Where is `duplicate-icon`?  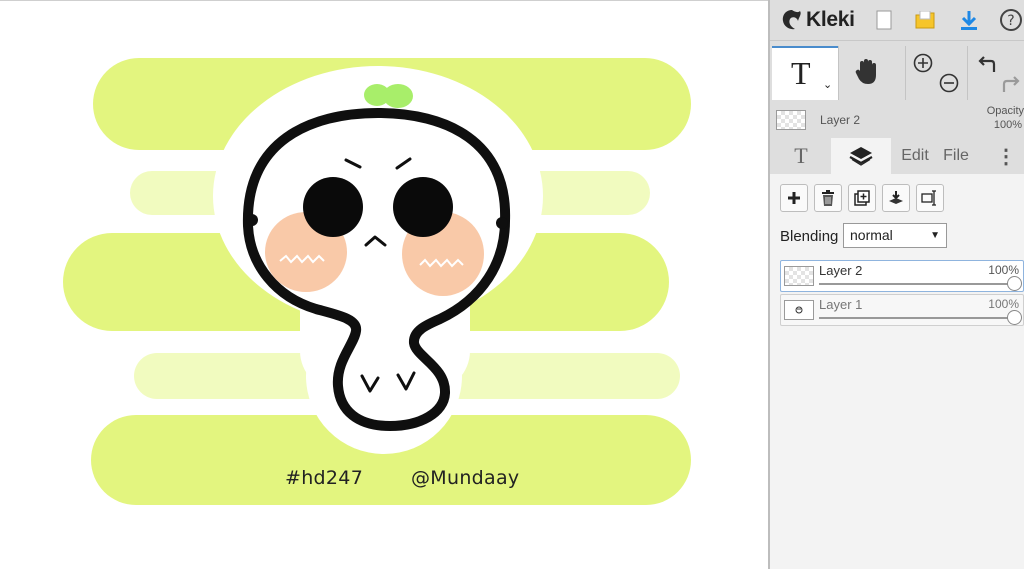
duplicate-icon is located at coordinates (862, 198).